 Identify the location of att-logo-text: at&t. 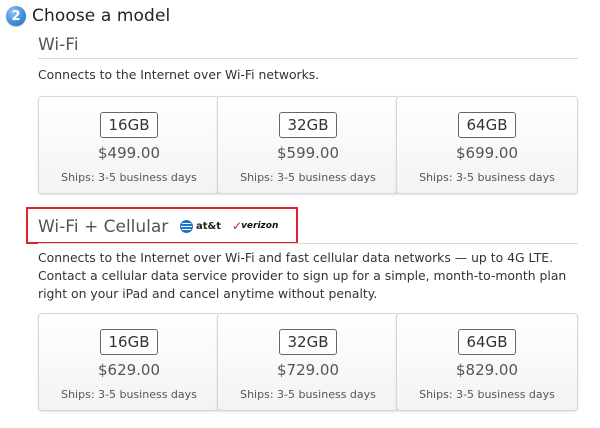
(209, 226).